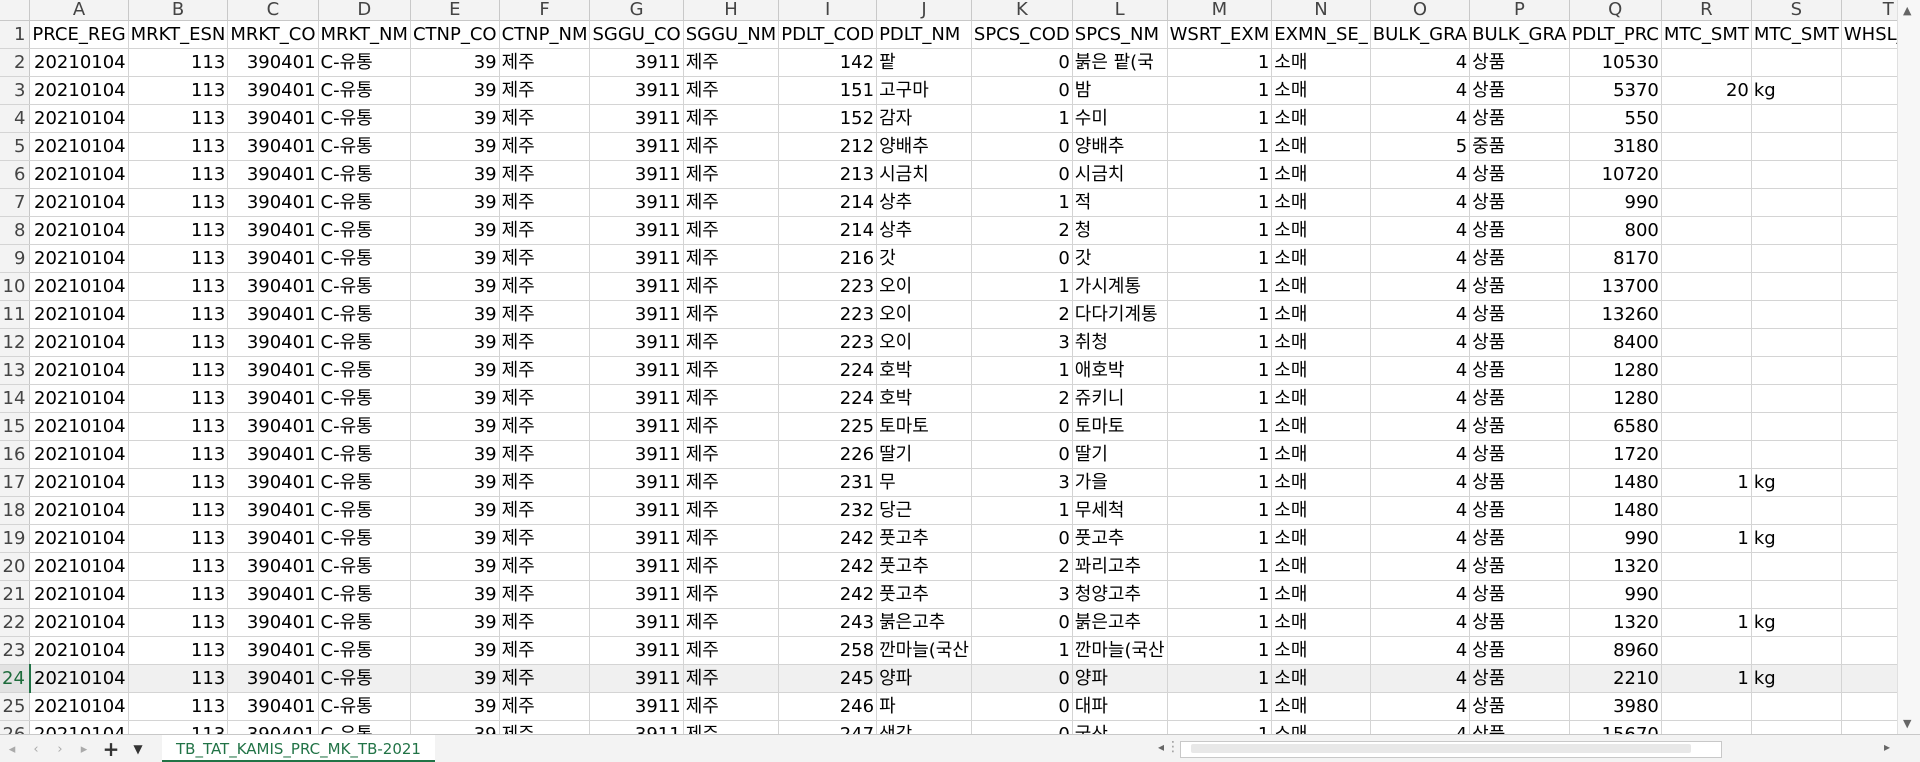 This screenshot has height=762, width=1920. What do you see at coordinates (1615, 370) in the screenshot?
I see `table-cell: 1280` at bounding box center [1615, 370].